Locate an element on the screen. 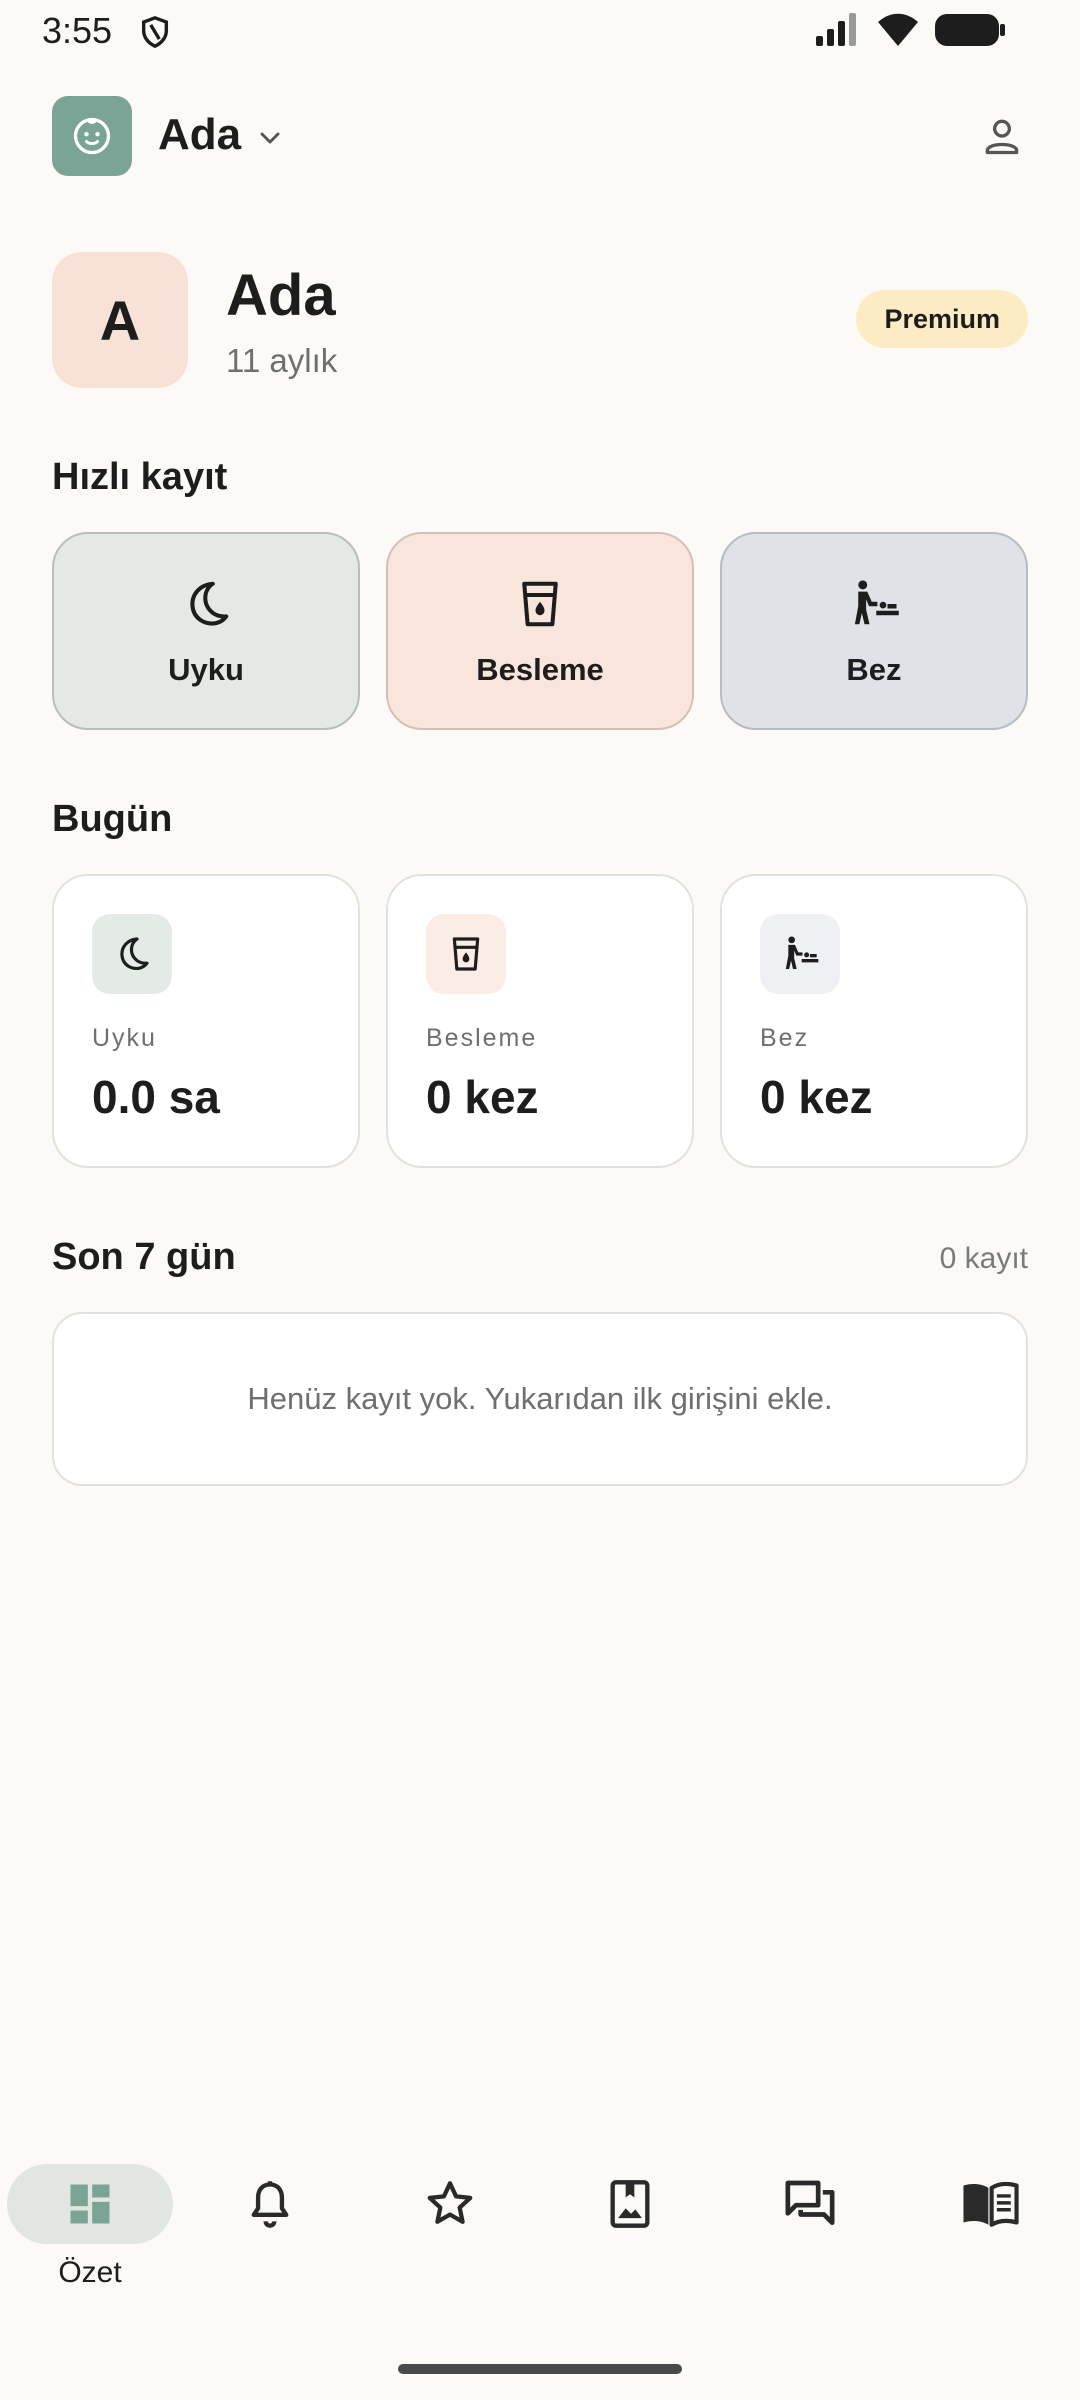  stat-card-sleep: Uyku 0.0 sa is located at coordinates (206, 1021).